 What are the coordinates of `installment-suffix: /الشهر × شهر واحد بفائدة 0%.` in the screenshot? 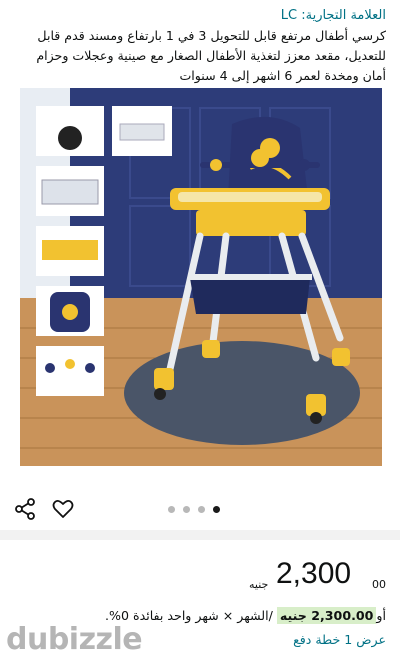 It's located at (188, 615).